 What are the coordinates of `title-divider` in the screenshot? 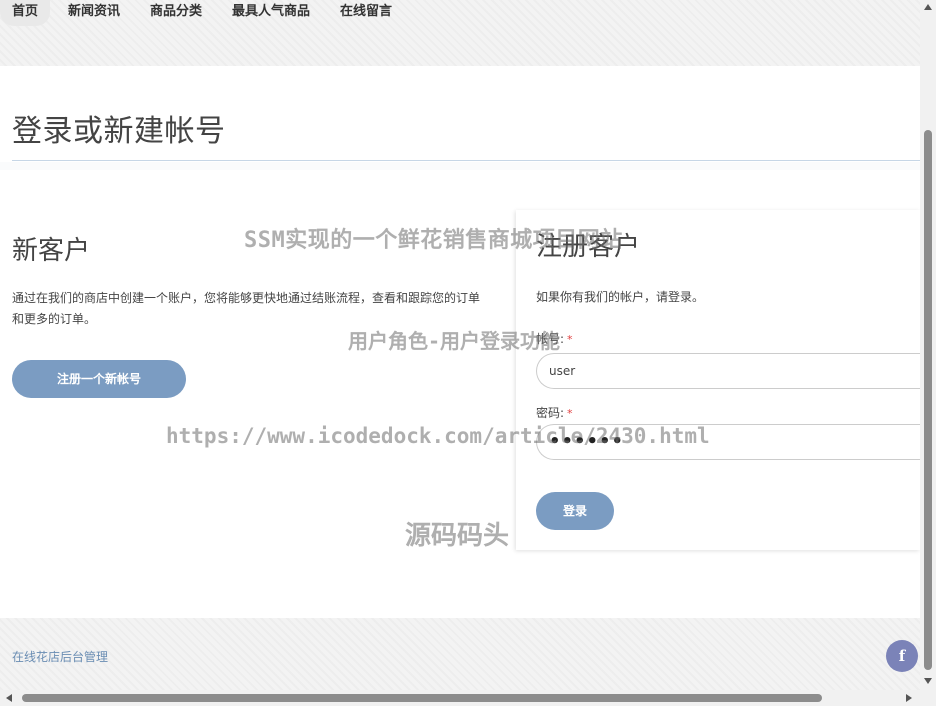 It's located at (466, 160).